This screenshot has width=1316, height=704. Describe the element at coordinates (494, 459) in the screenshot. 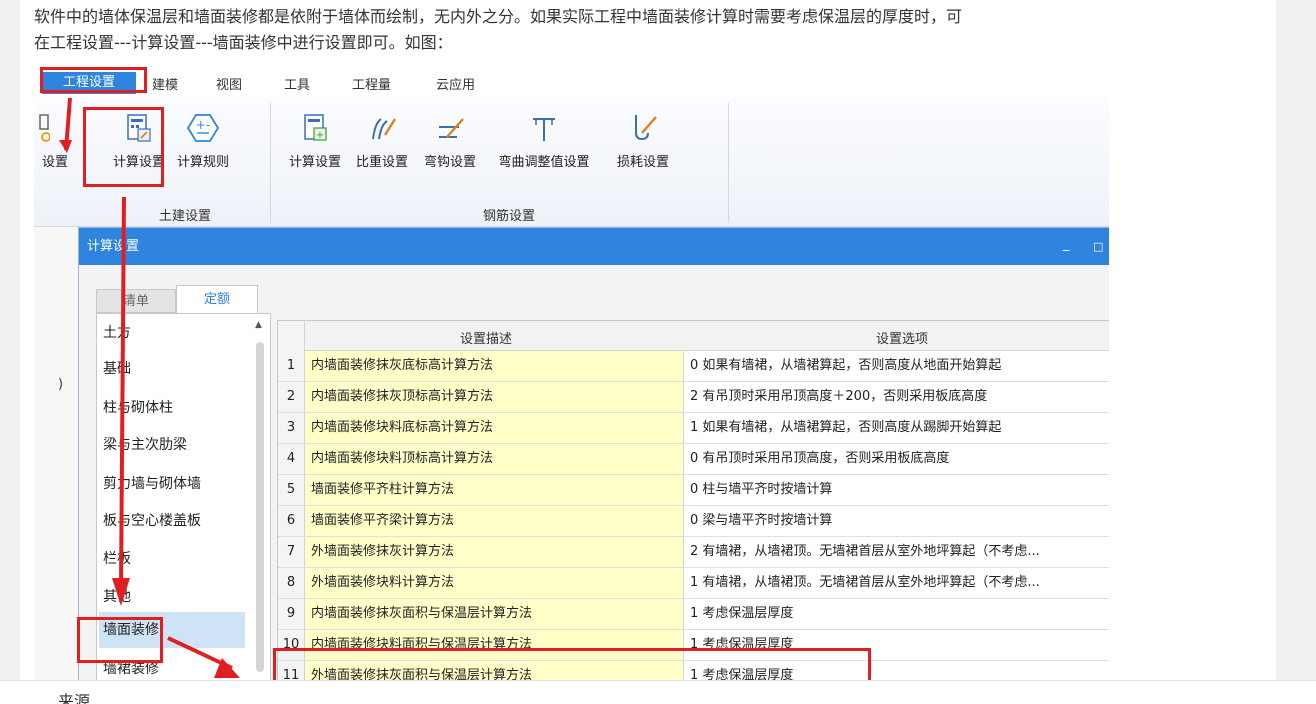

I see `row-description: 内墙面装修块料顶标高计算方法` at that location.